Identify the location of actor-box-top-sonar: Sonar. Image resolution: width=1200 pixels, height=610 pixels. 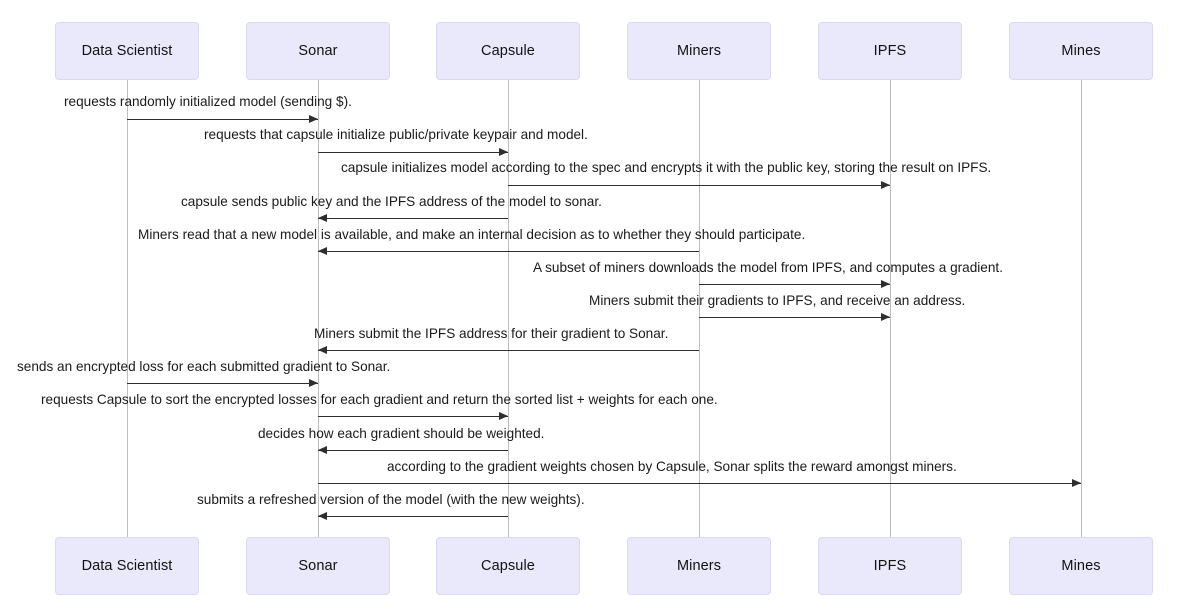
(318, 51).